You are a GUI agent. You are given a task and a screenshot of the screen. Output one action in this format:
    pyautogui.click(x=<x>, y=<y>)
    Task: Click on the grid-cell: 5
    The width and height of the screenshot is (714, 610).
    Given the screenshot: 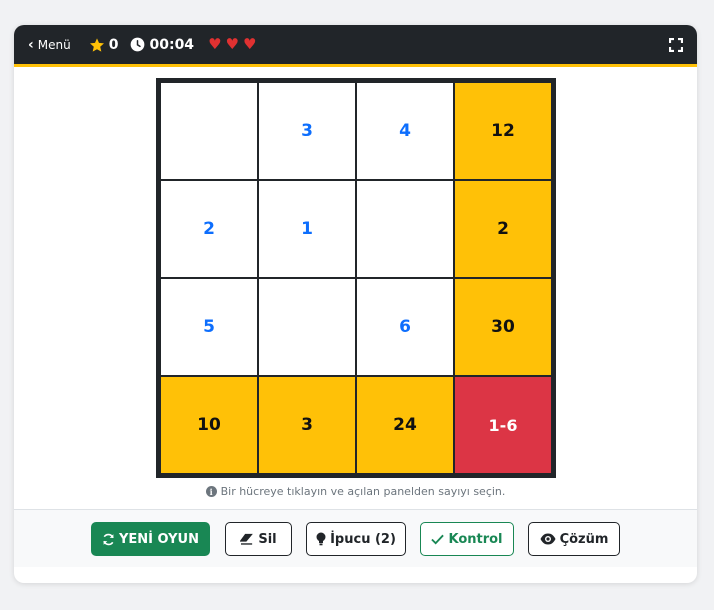 What is the action you would take?
    pyautogui.click(x=209, y=327)
    